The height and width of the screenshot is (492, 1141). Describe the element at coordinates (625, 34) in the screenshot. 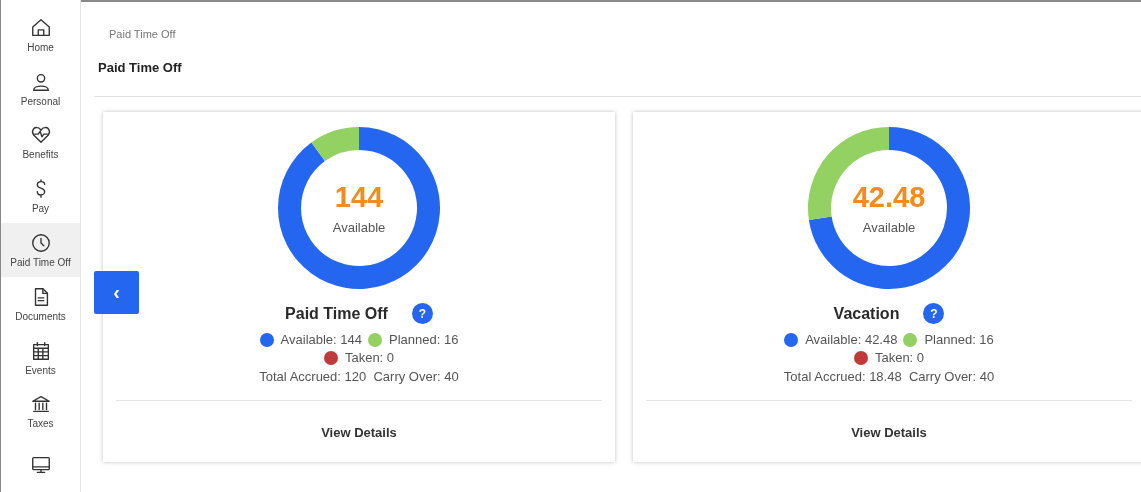

I see `breadcrumb: Paid Time Off` at that location.